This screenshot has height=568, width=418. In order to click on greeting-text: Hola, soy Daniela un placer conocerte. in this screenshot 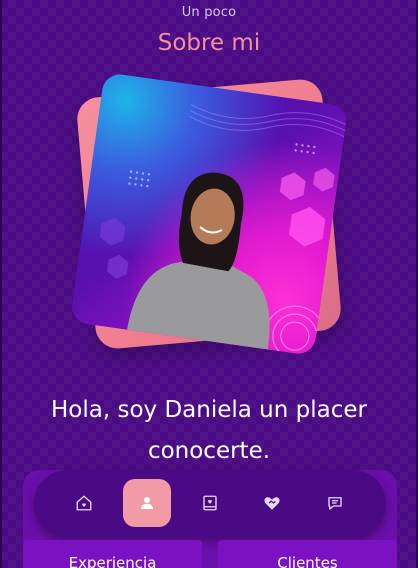, I will do `click(209, 430)`.